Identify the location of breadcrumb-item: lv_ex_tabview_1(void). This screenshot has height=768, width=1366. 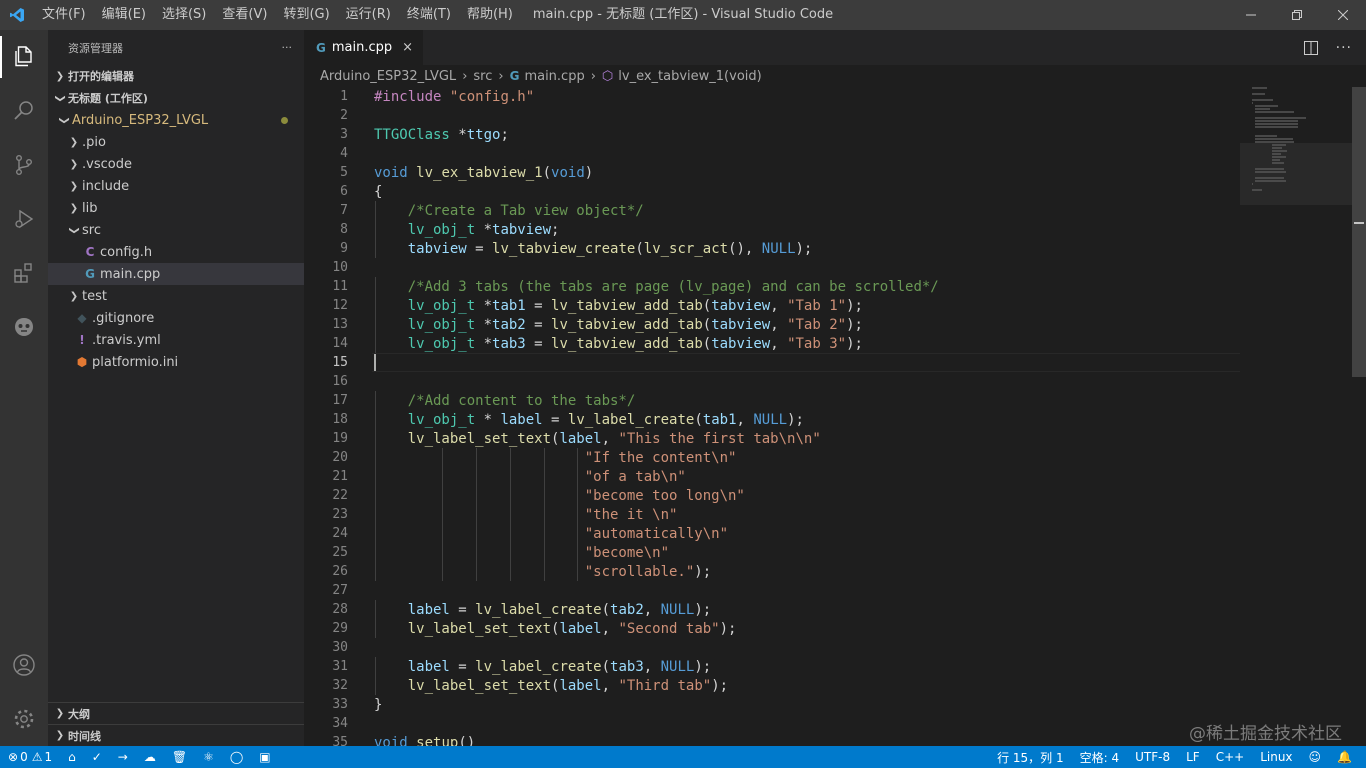
(689, 76).